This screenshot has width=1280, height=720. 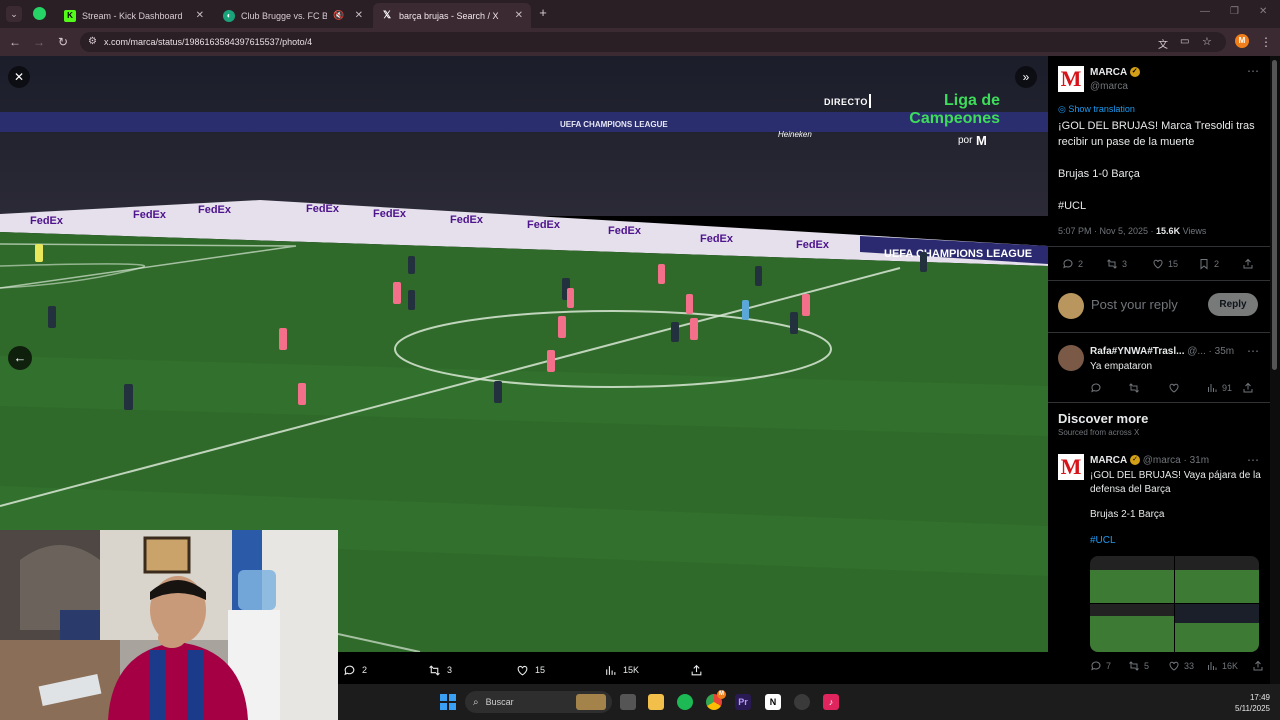 I want to click on premiere-pro-icon: Pr, so click(x=743, y=702).